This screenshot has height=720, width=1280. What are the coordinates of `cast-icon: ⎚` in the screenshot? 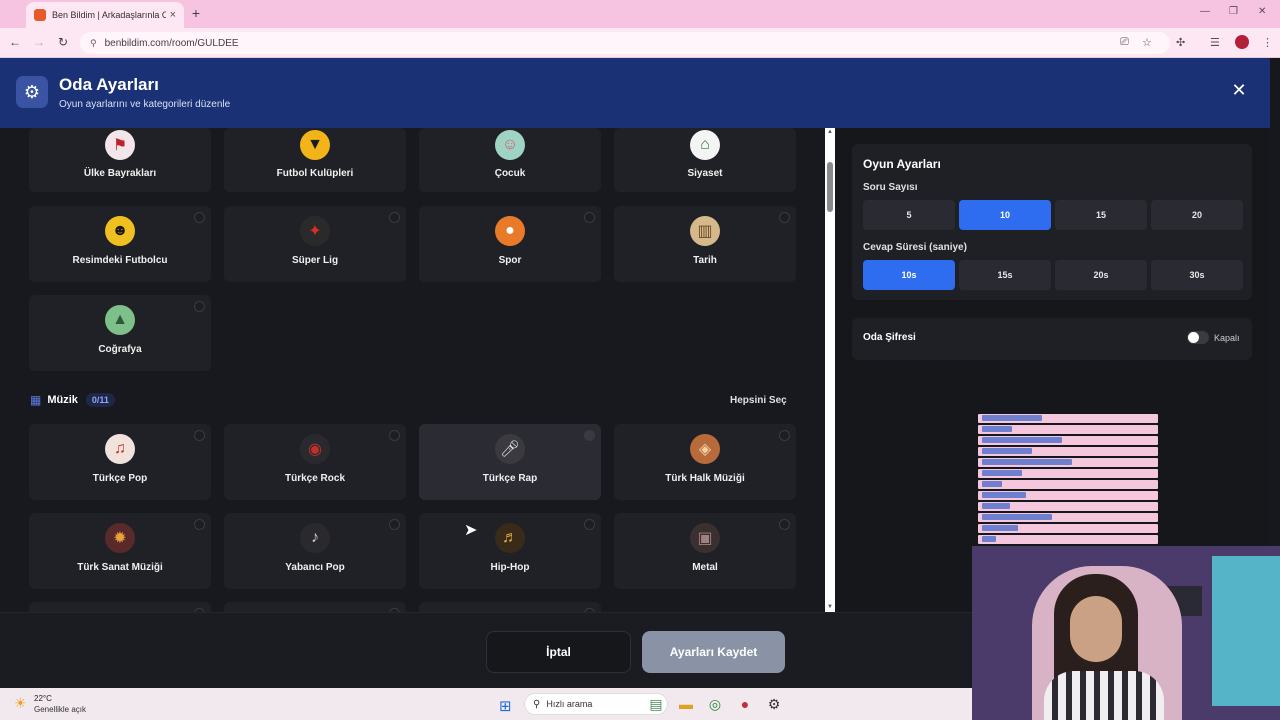 It's located at (1124, 42).